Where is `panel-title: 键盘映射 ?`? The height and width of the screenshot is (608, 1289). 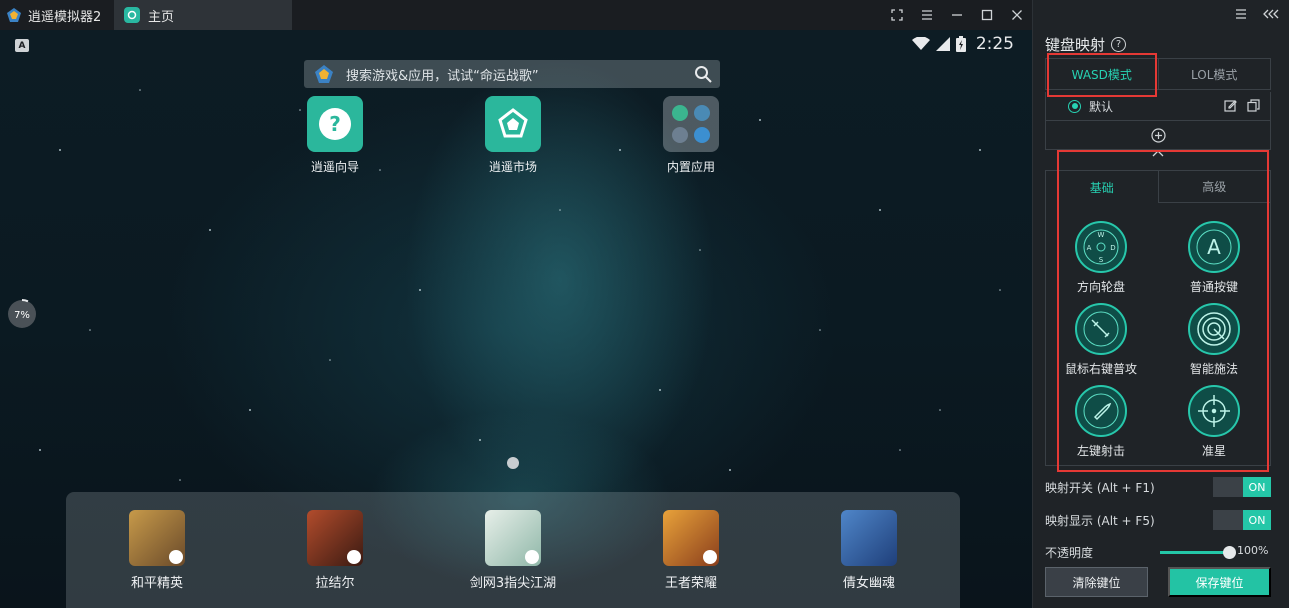 panel-title: 键盘映射 ? is located at coordinates (1086, 44).